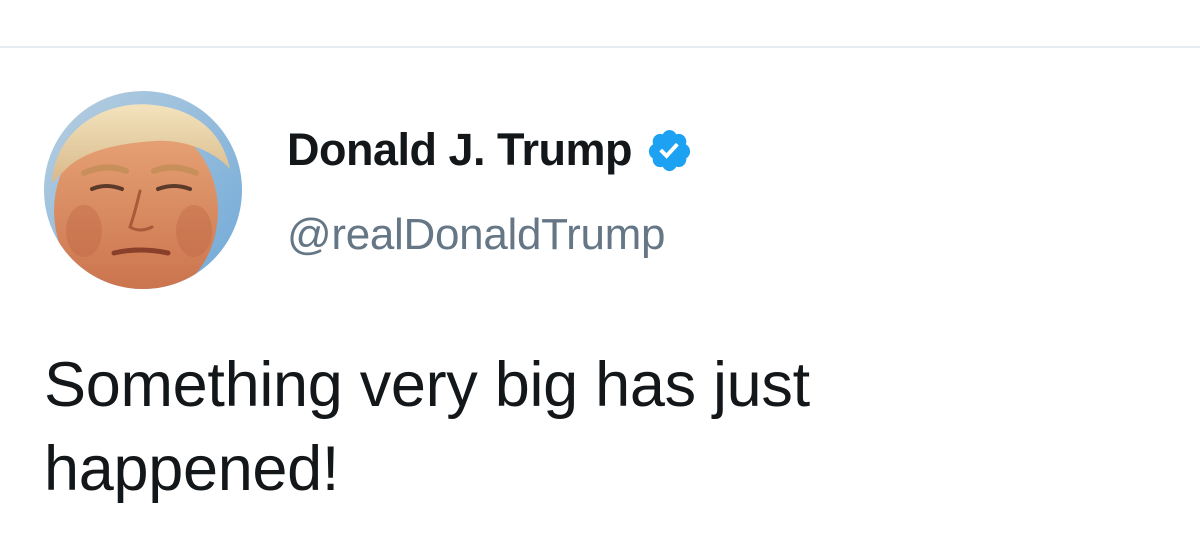 This screenshot has height=541, width=1200. What do you see at coordinates (460, 150) in the screenshot?
I see `display-name: Donald J. Trump` at bounding box center [460, 150].